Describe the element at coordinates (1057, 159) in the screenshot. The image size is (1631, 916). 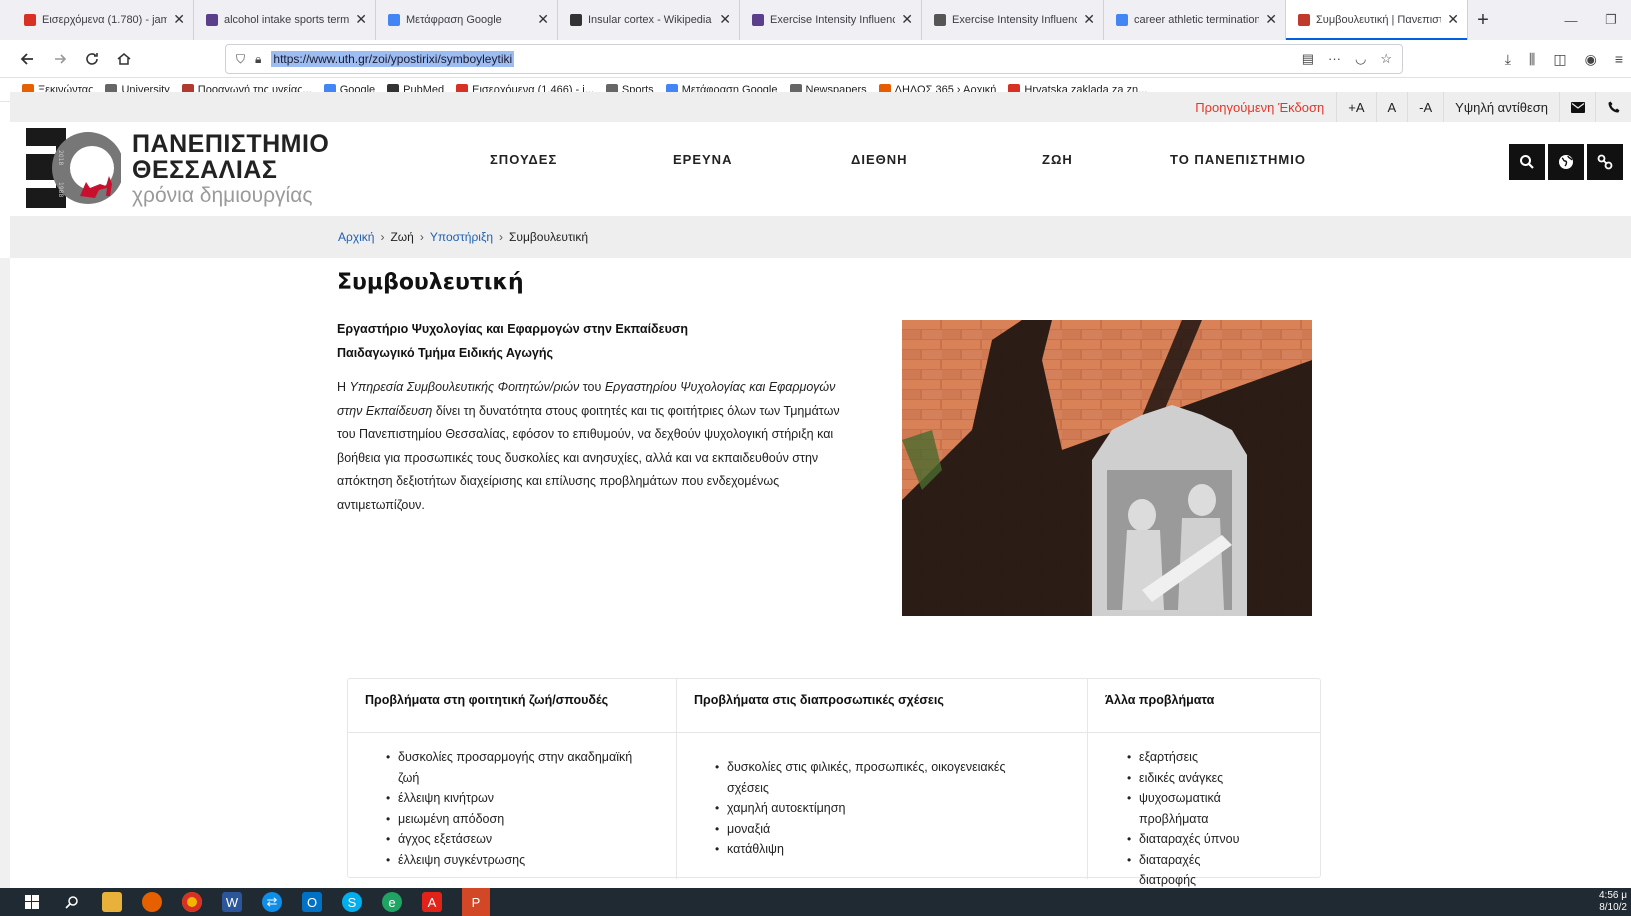
I see `nav-item-life: ΖΩΗ` at that location.